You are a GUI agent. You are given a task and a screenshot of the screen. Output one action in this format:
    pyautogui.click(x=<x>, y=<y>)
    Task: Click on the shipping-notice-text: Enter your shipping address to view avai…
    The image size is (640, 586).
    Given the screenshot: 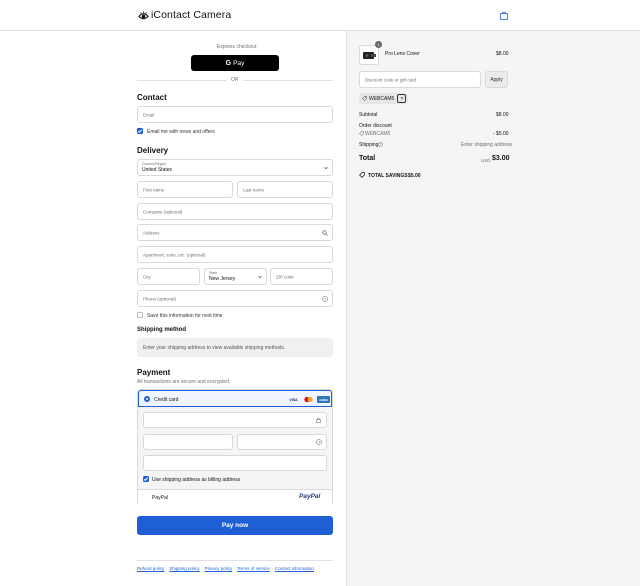 What is the action you would take?
    pyautogui.click(x=214, y=348)
    